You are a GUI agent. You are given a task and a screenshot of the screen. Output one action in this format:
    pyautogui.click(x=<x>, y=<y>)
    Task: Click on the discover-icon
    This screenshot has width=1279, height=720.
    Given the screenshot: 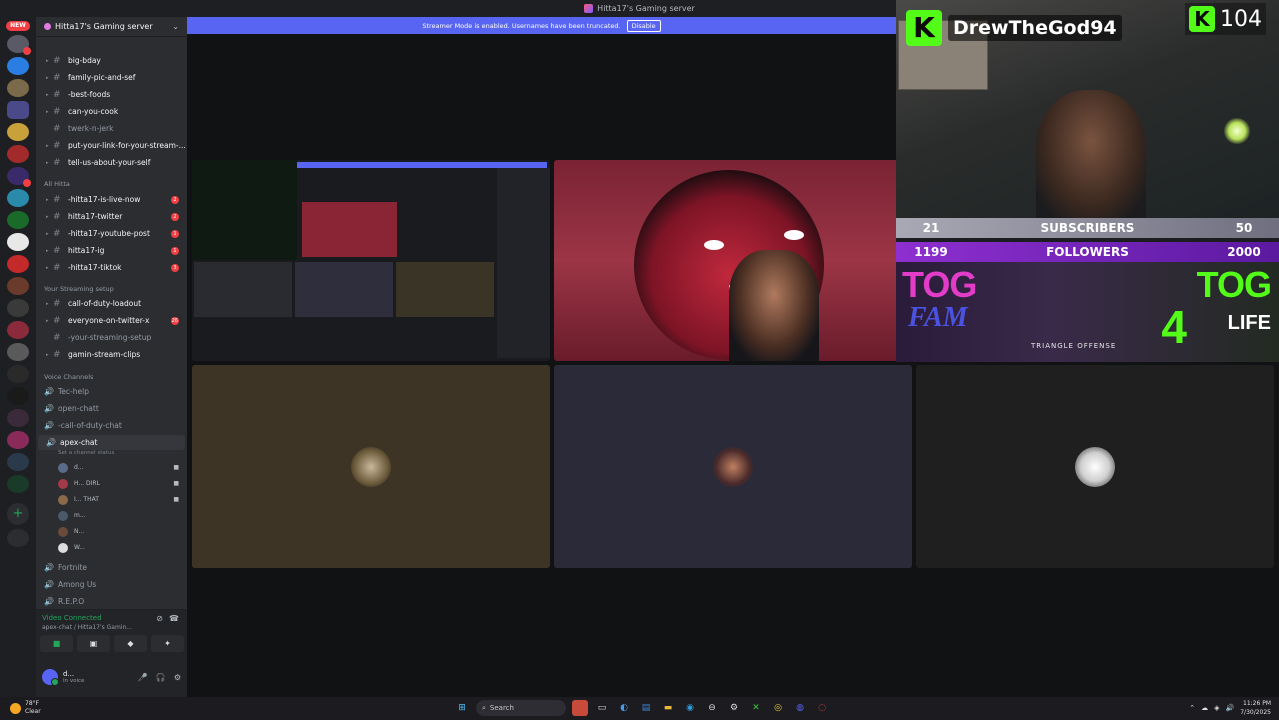 What is the action you would take?
    pyautogui.click(x=18, y=538)
    